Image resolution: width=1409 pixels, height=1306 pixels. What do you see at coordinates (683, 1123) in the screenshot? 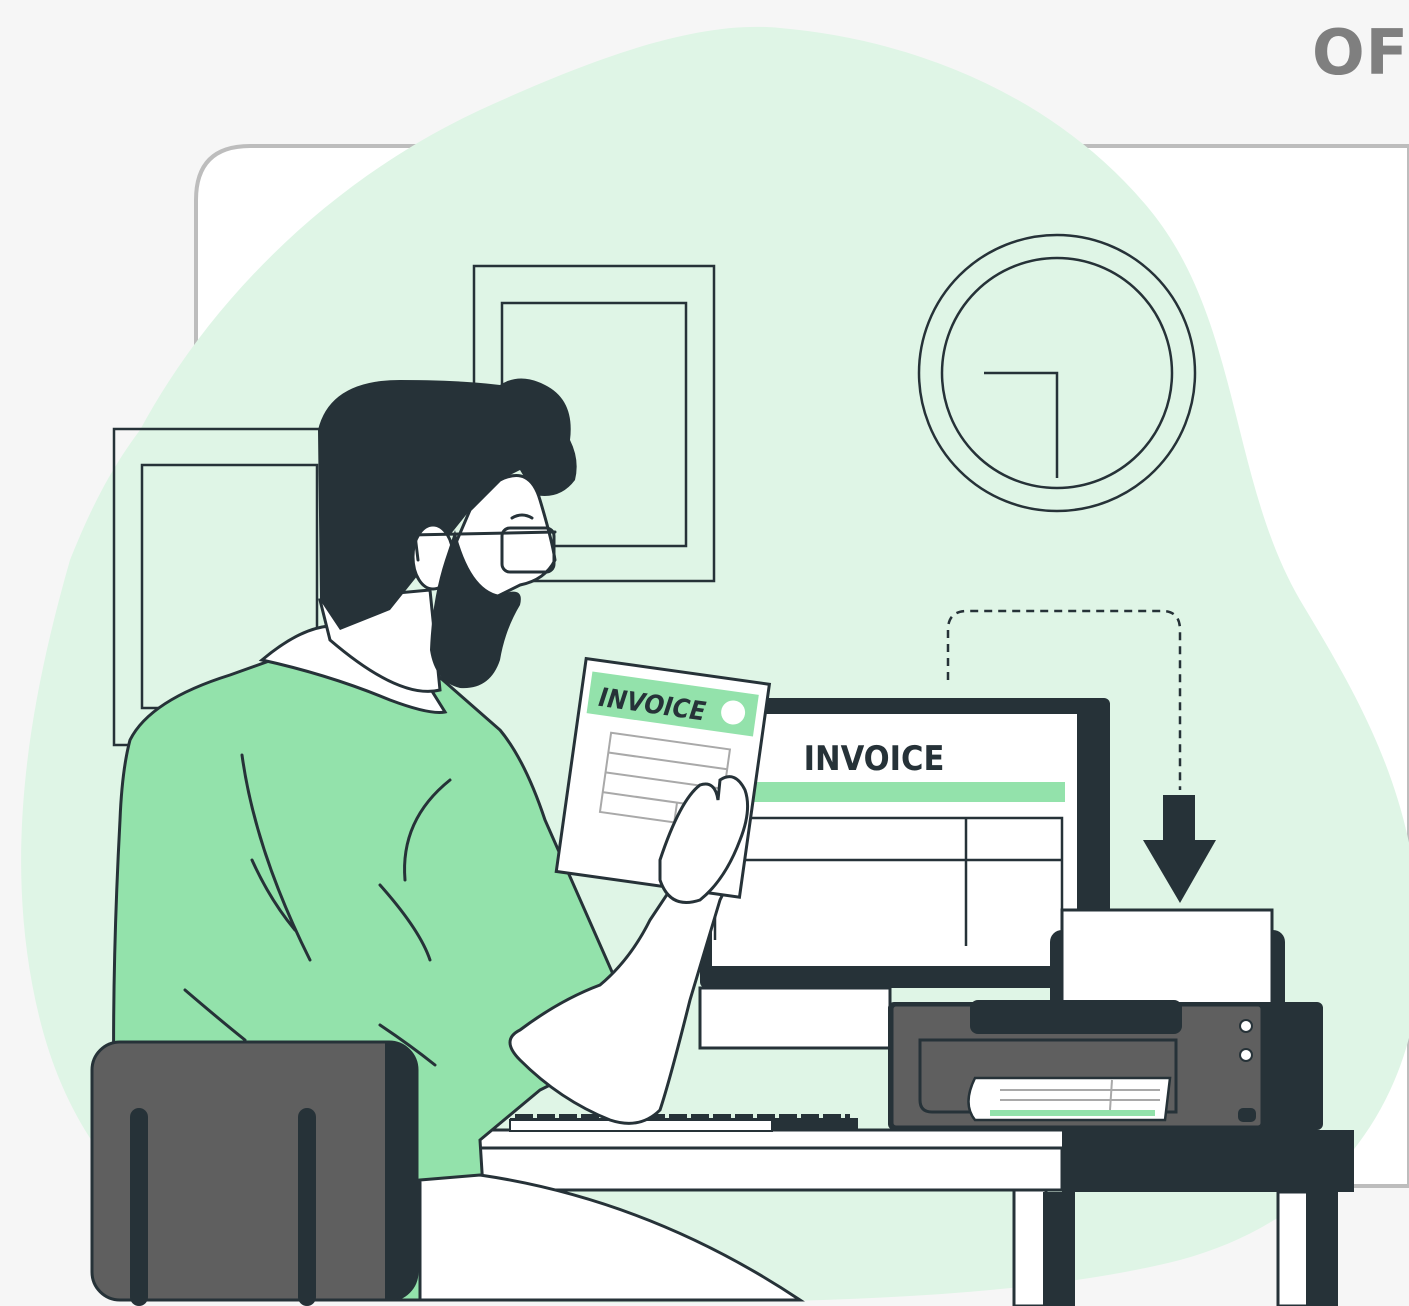
I see `keyboard` at bounding box center [683, 1123].